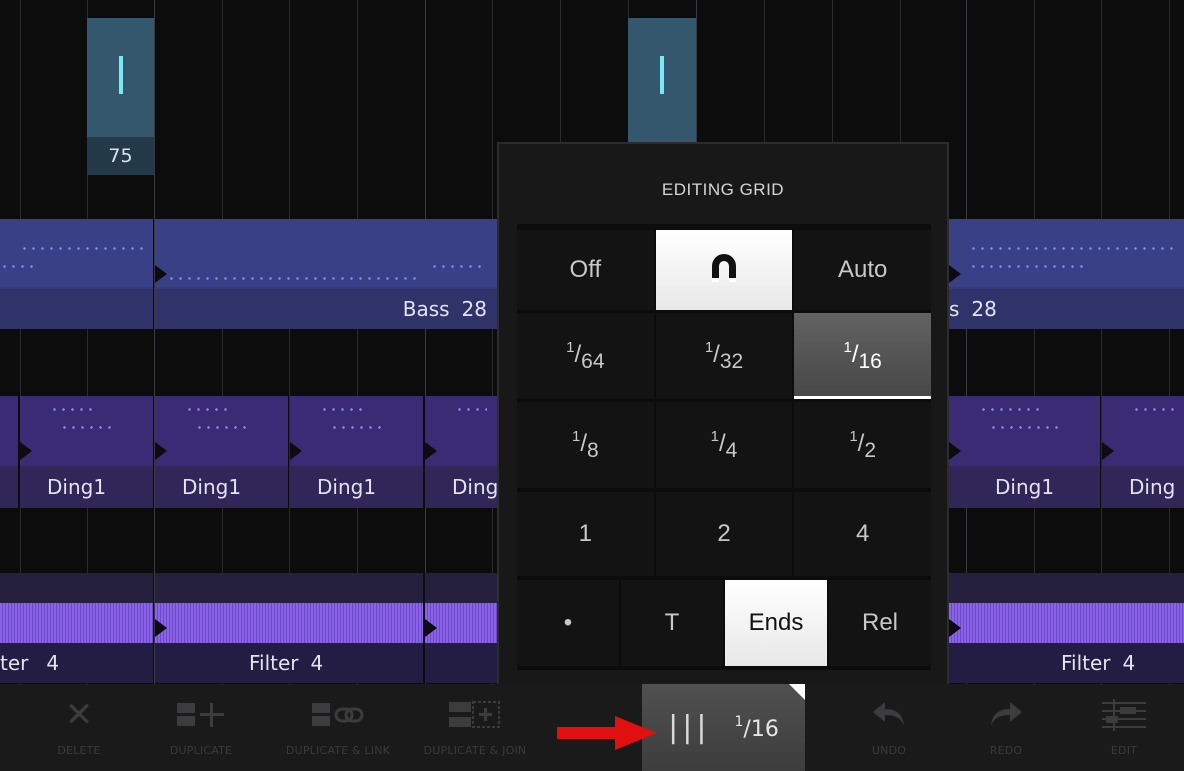 This screenshot has height=771, width=1184. I want to click on duplicate-link-button: DUPLICATE & LINK, so click(338, 727).